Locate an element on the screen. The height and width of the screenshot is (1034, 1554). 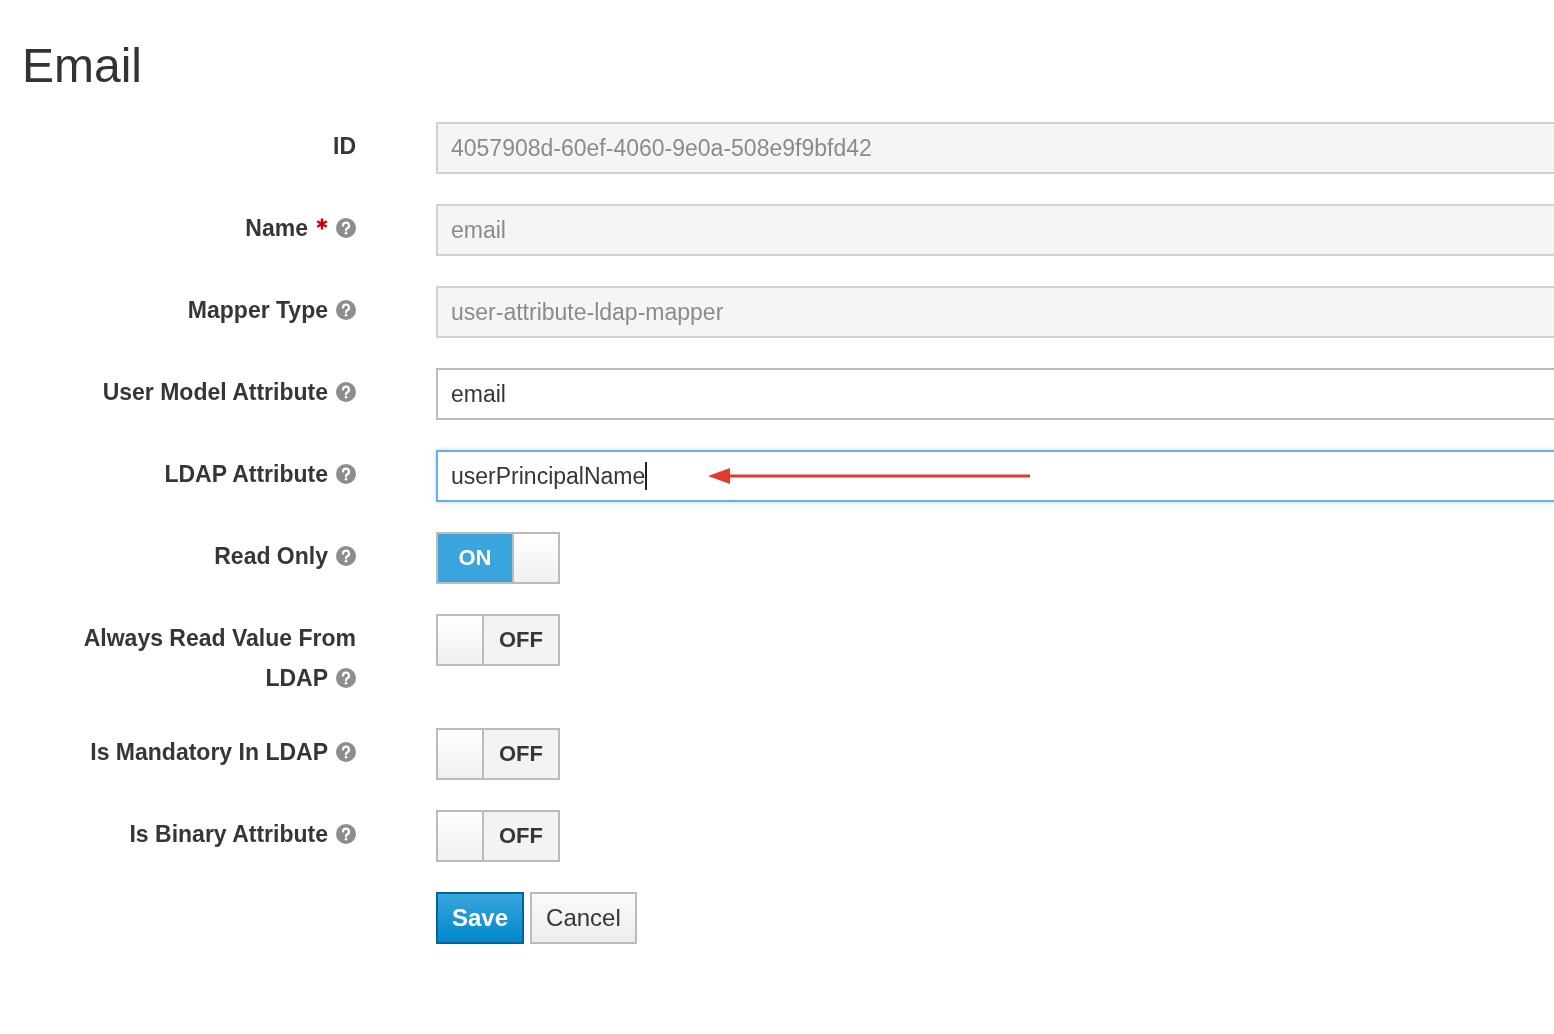
required-asterisk-icon is located at coordinates (322, 224).